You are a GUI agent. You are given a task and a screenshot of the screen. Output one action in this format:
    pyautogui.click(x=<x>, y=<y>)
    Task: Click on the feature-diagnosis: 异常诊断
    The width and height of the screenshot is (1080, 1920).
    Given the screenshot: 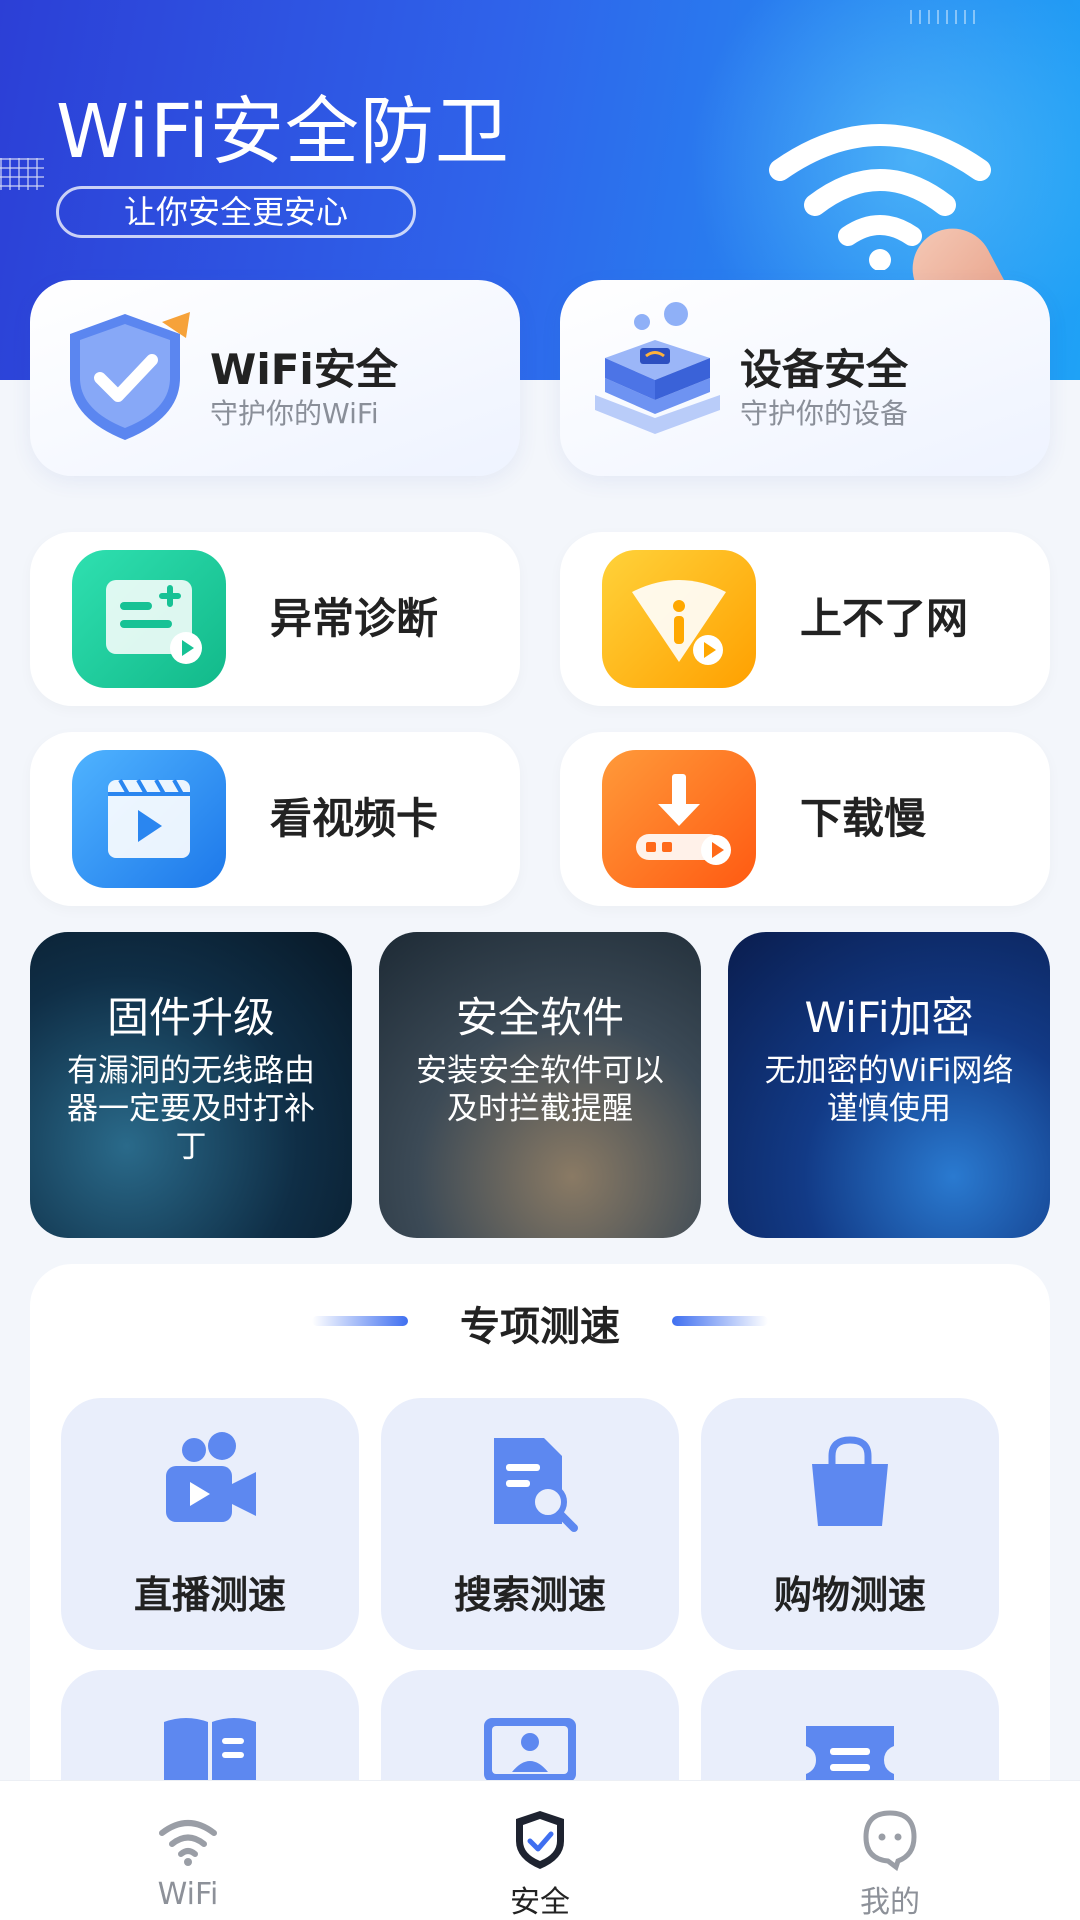 What is the action you would take?
    pyautogui.click(x=275, y=619)
    